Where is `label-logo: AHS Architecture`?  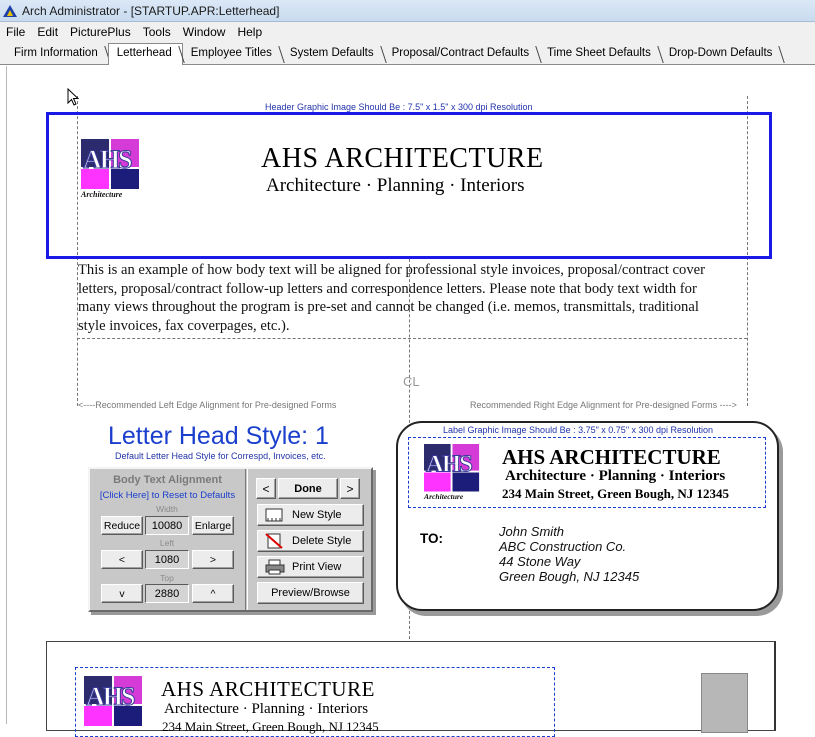
label-logo: AHS Architecture is located at coordinates (452, 472).